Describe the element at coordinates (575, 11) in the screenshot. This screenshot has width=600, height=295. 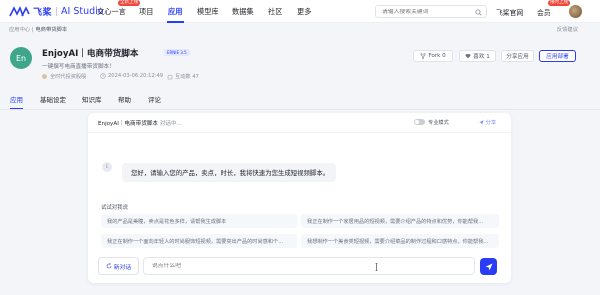
I see `user-avatar` at that location.